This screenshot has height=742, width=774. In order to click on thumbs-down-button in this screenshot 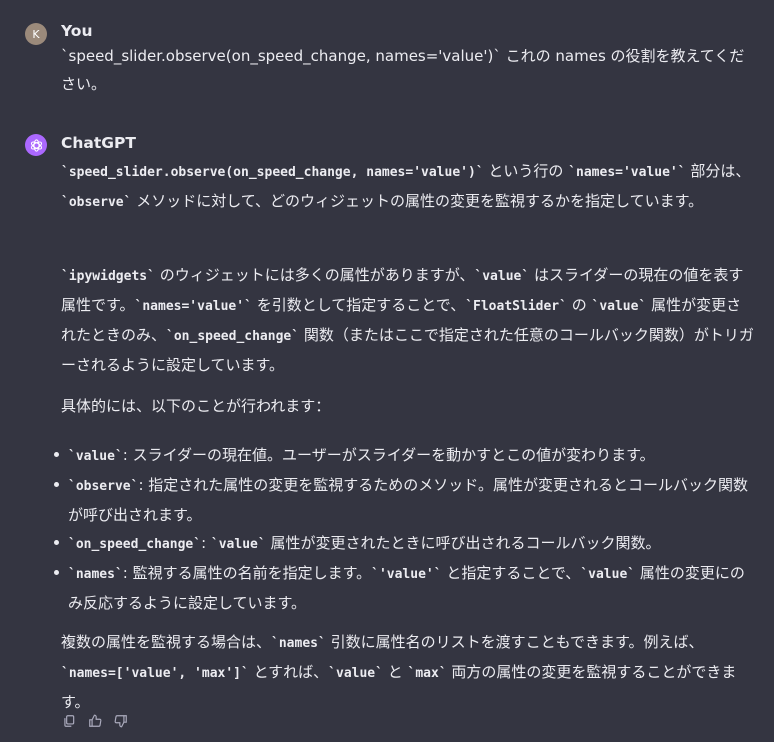, I will do `click(121, 721)`.